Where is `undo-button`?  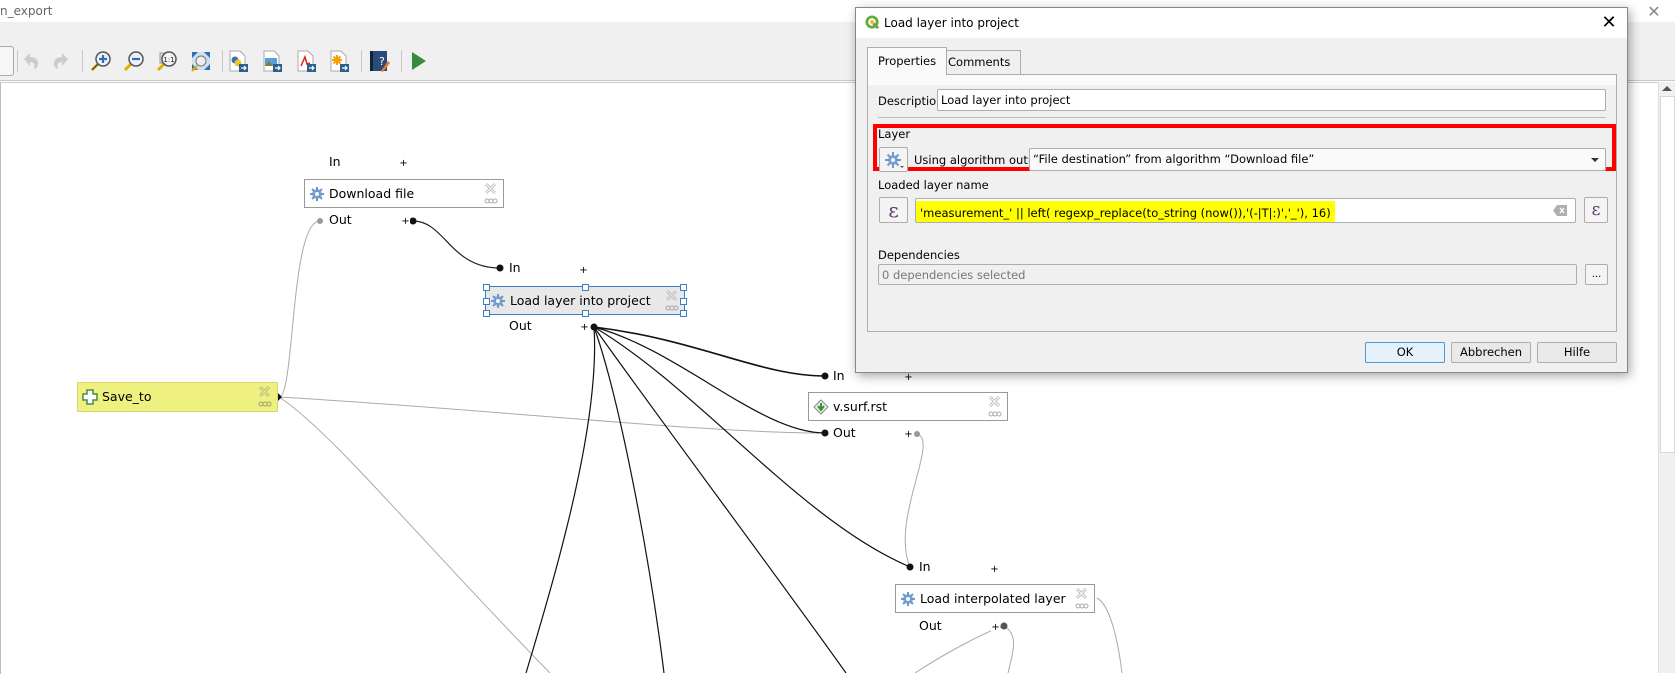 undo-button is located at coordinates (30, 61).